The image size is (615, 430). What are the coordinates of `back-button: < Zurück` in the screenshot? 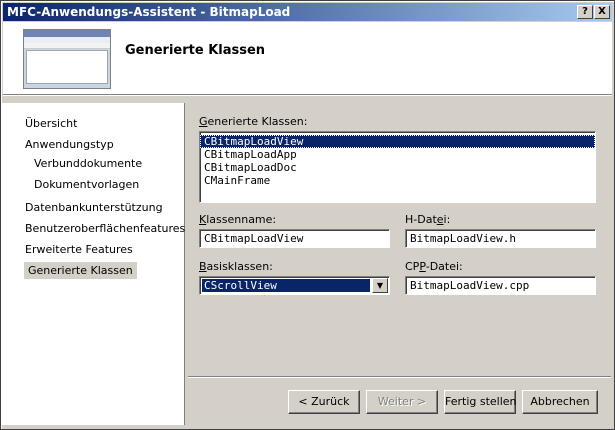 It's located at (324, 402).